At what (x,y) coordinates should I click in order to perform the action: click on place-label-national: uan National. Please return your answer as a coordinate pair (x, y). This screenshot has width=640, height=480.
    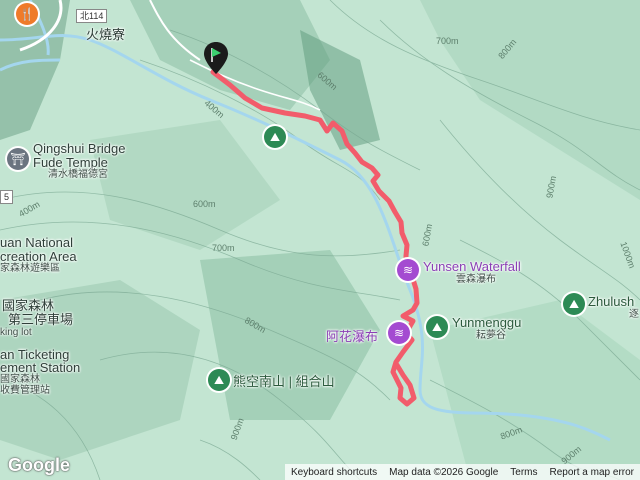
    Looking at the image, I should click on (36, 242).